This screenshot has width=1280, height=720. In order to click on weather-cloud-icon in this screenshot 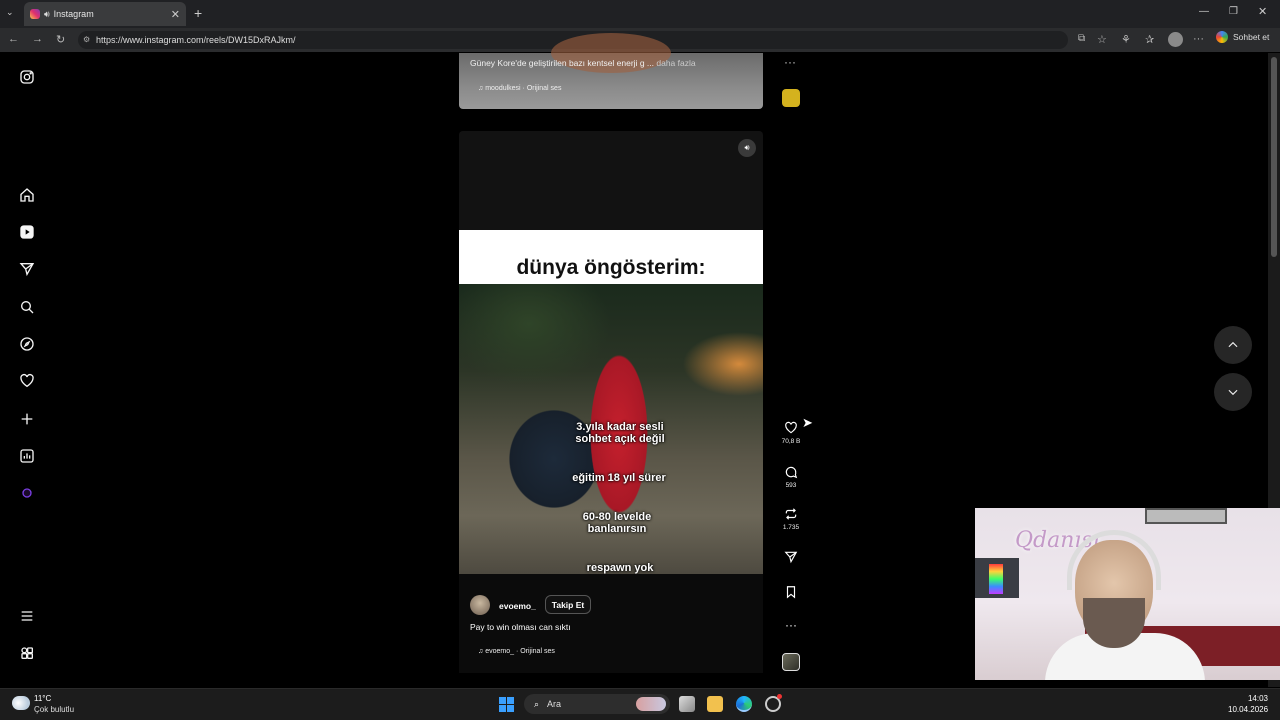, I will do `click(21, 703)`.